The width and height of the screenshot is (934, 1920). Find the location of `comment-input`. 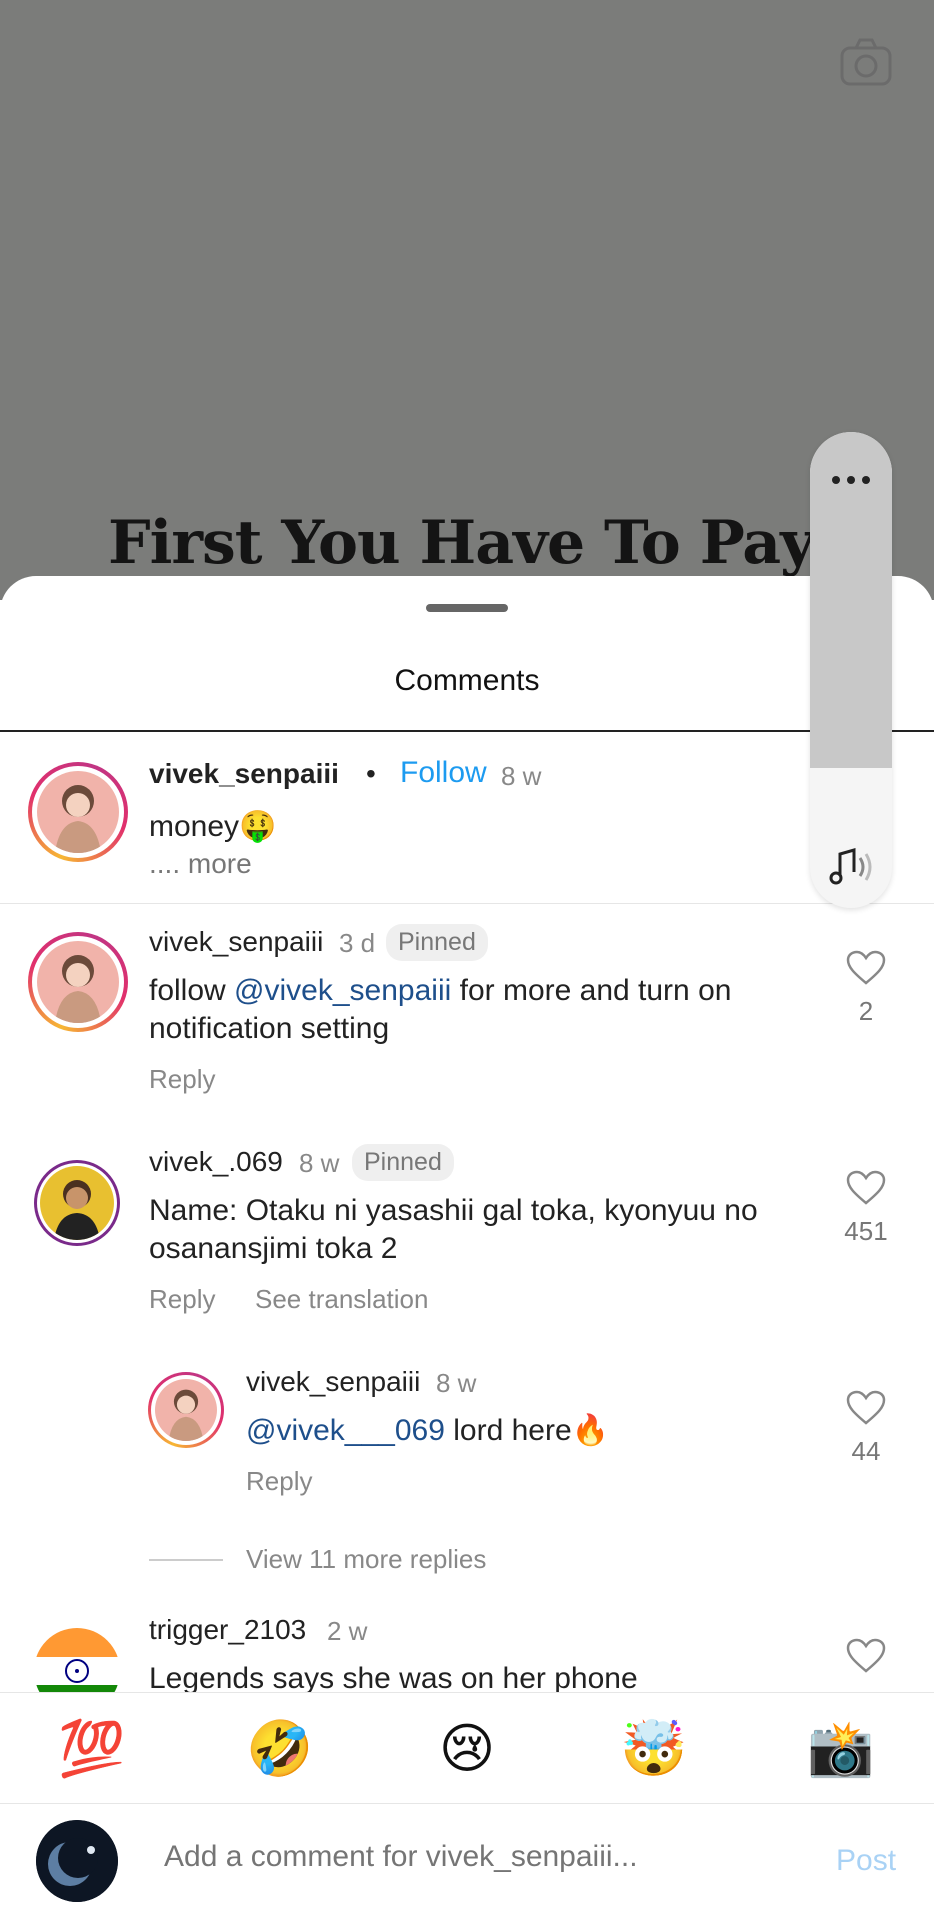

comment-input is located at coordinates (424, 1857).